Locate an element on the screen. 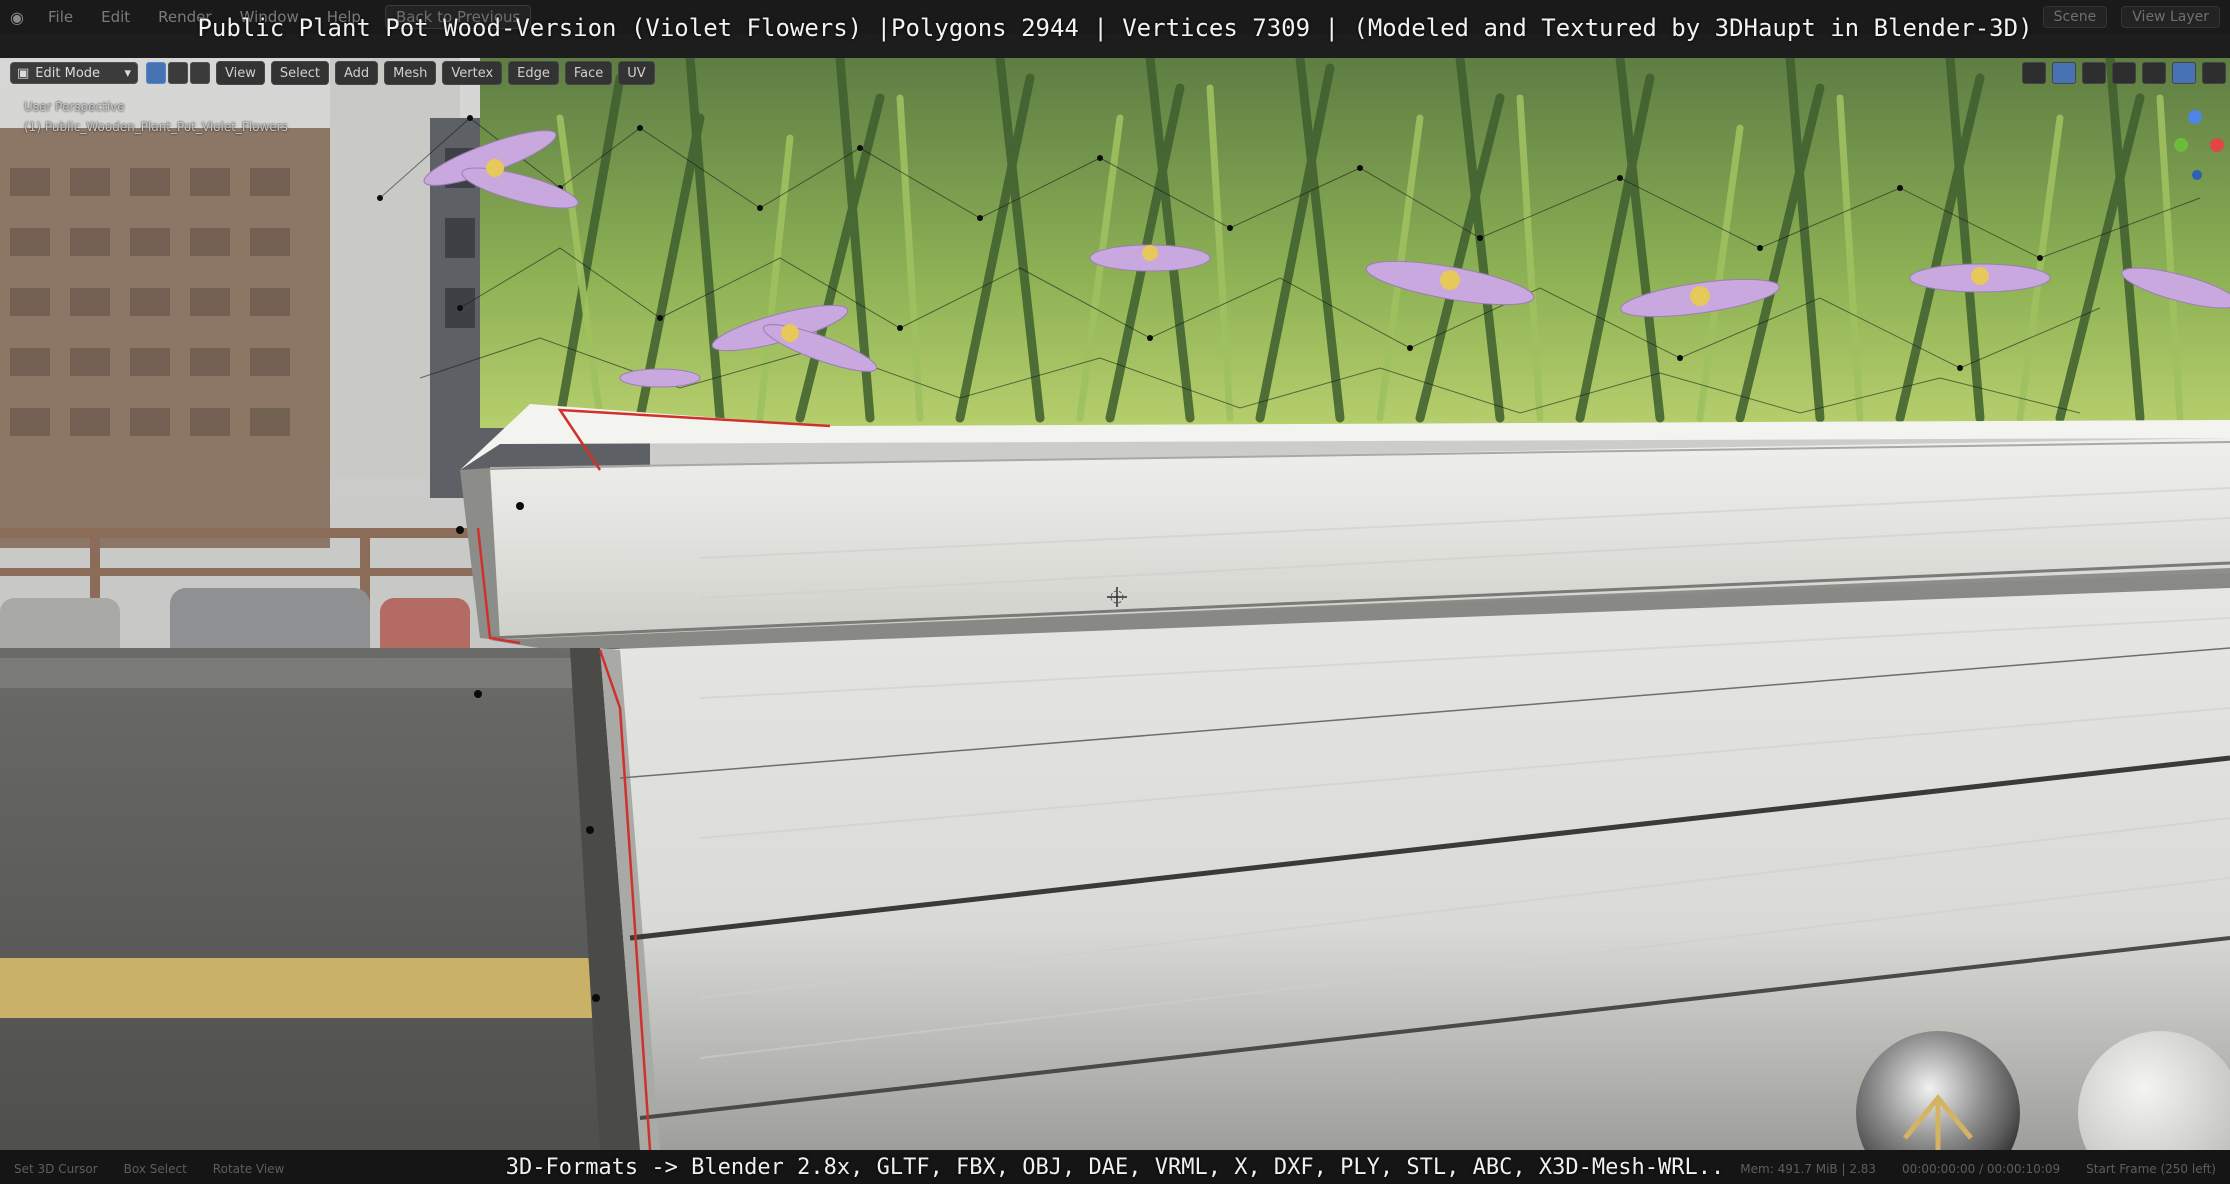 The height and width of the screenshot is (1184, 2230). material-shading-icon is located at coordinates (2184, 73).